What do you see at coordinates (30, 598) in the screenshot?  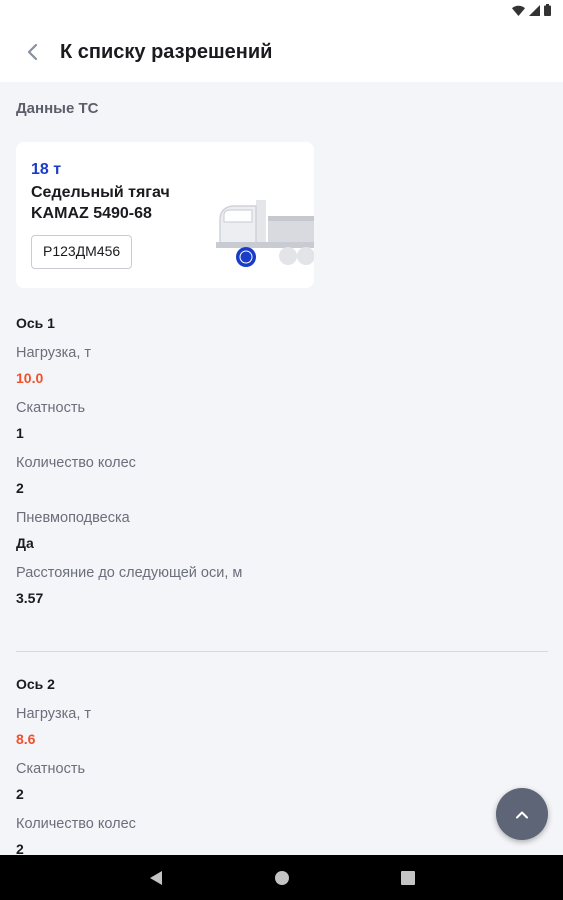 I see `distance-value: 3.57` at bounding box center [30, 598].